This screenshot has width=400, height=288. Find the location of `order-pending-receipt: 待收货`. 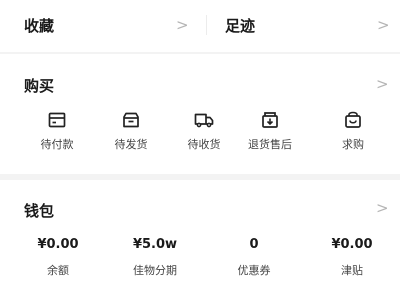

order-pending-receipt: 待收货 is located at coordinates (204, 131).